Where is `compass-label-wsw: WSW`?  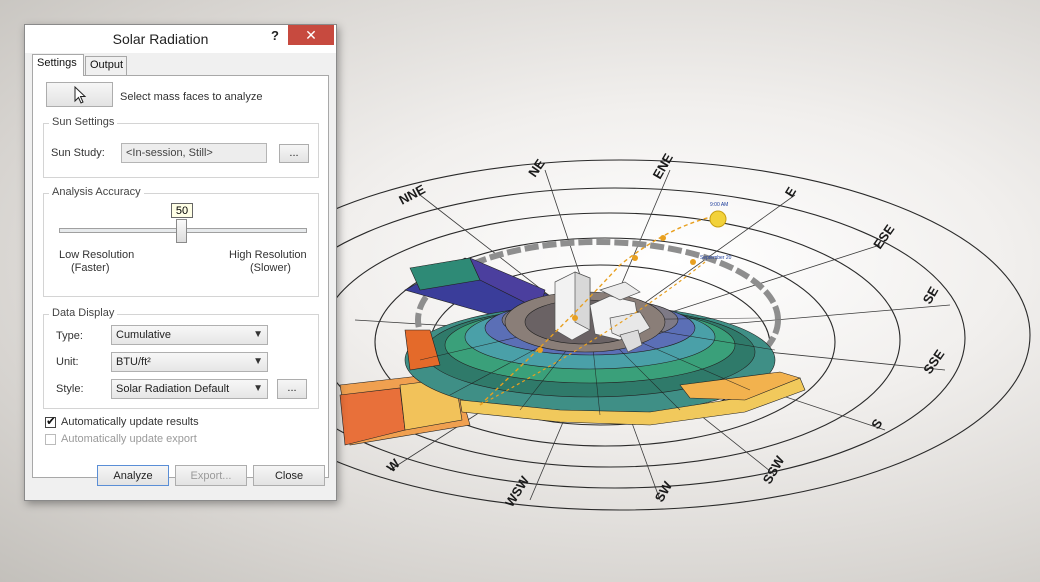 compass-label-wsw: WSW is located at coordinates (517, 491).